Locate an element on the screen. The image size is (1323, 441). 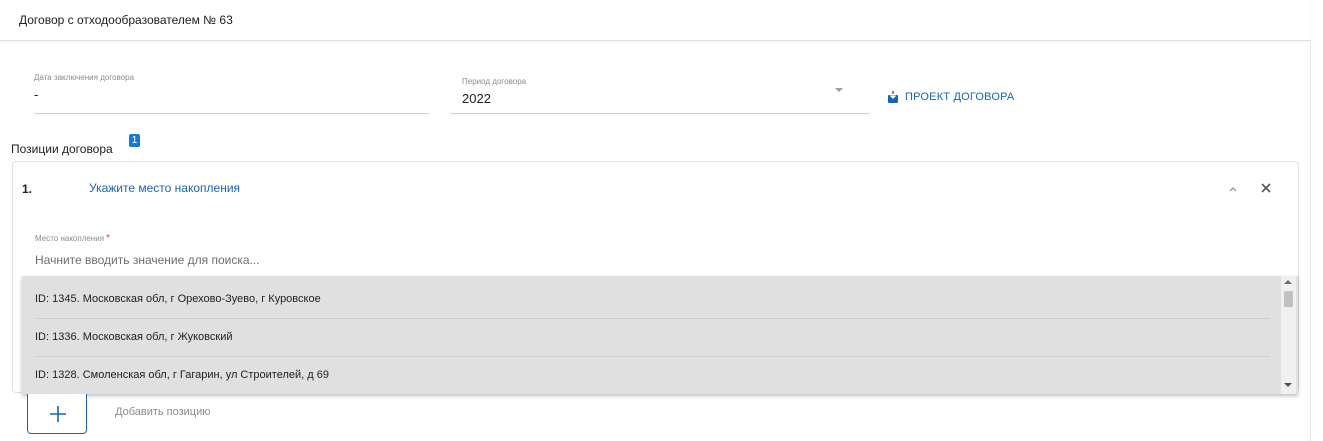
required-mark: * is located at coordinates (108, 238).